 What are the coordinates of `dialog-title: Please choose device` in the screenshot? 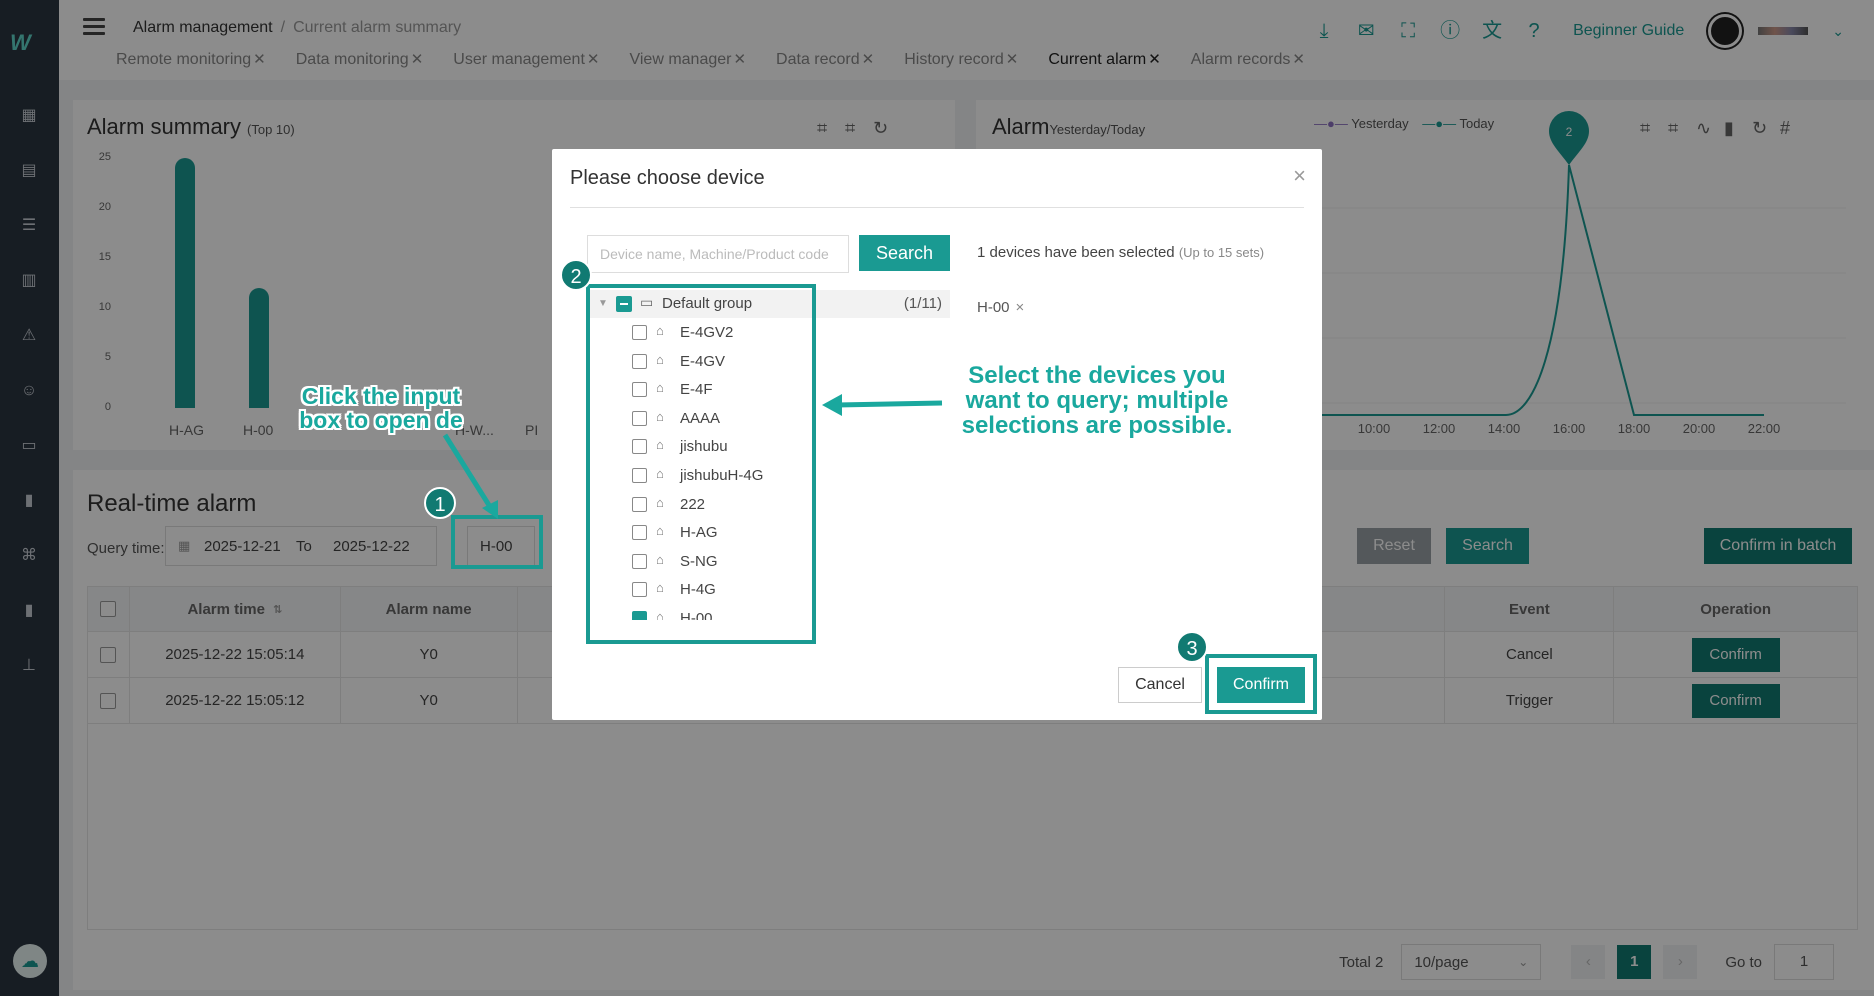 It's located at (667, 178).